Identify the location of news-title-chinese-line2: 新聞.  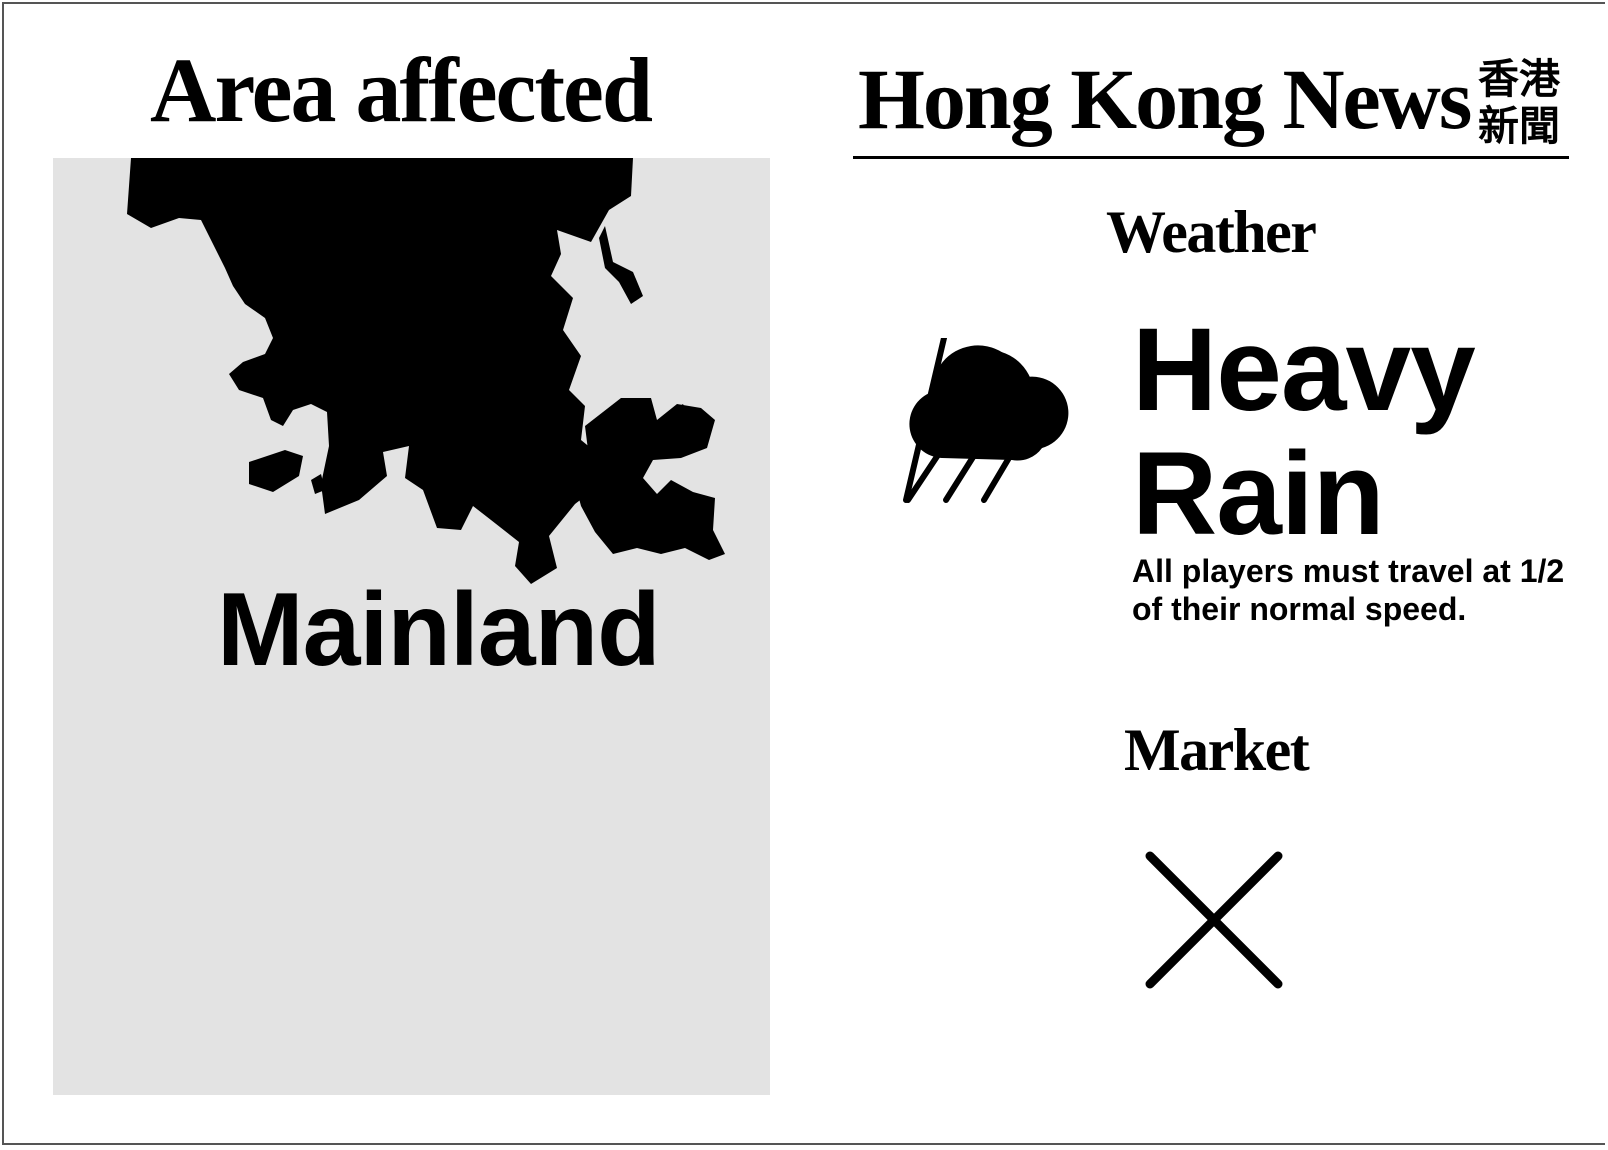
(1519, 126).